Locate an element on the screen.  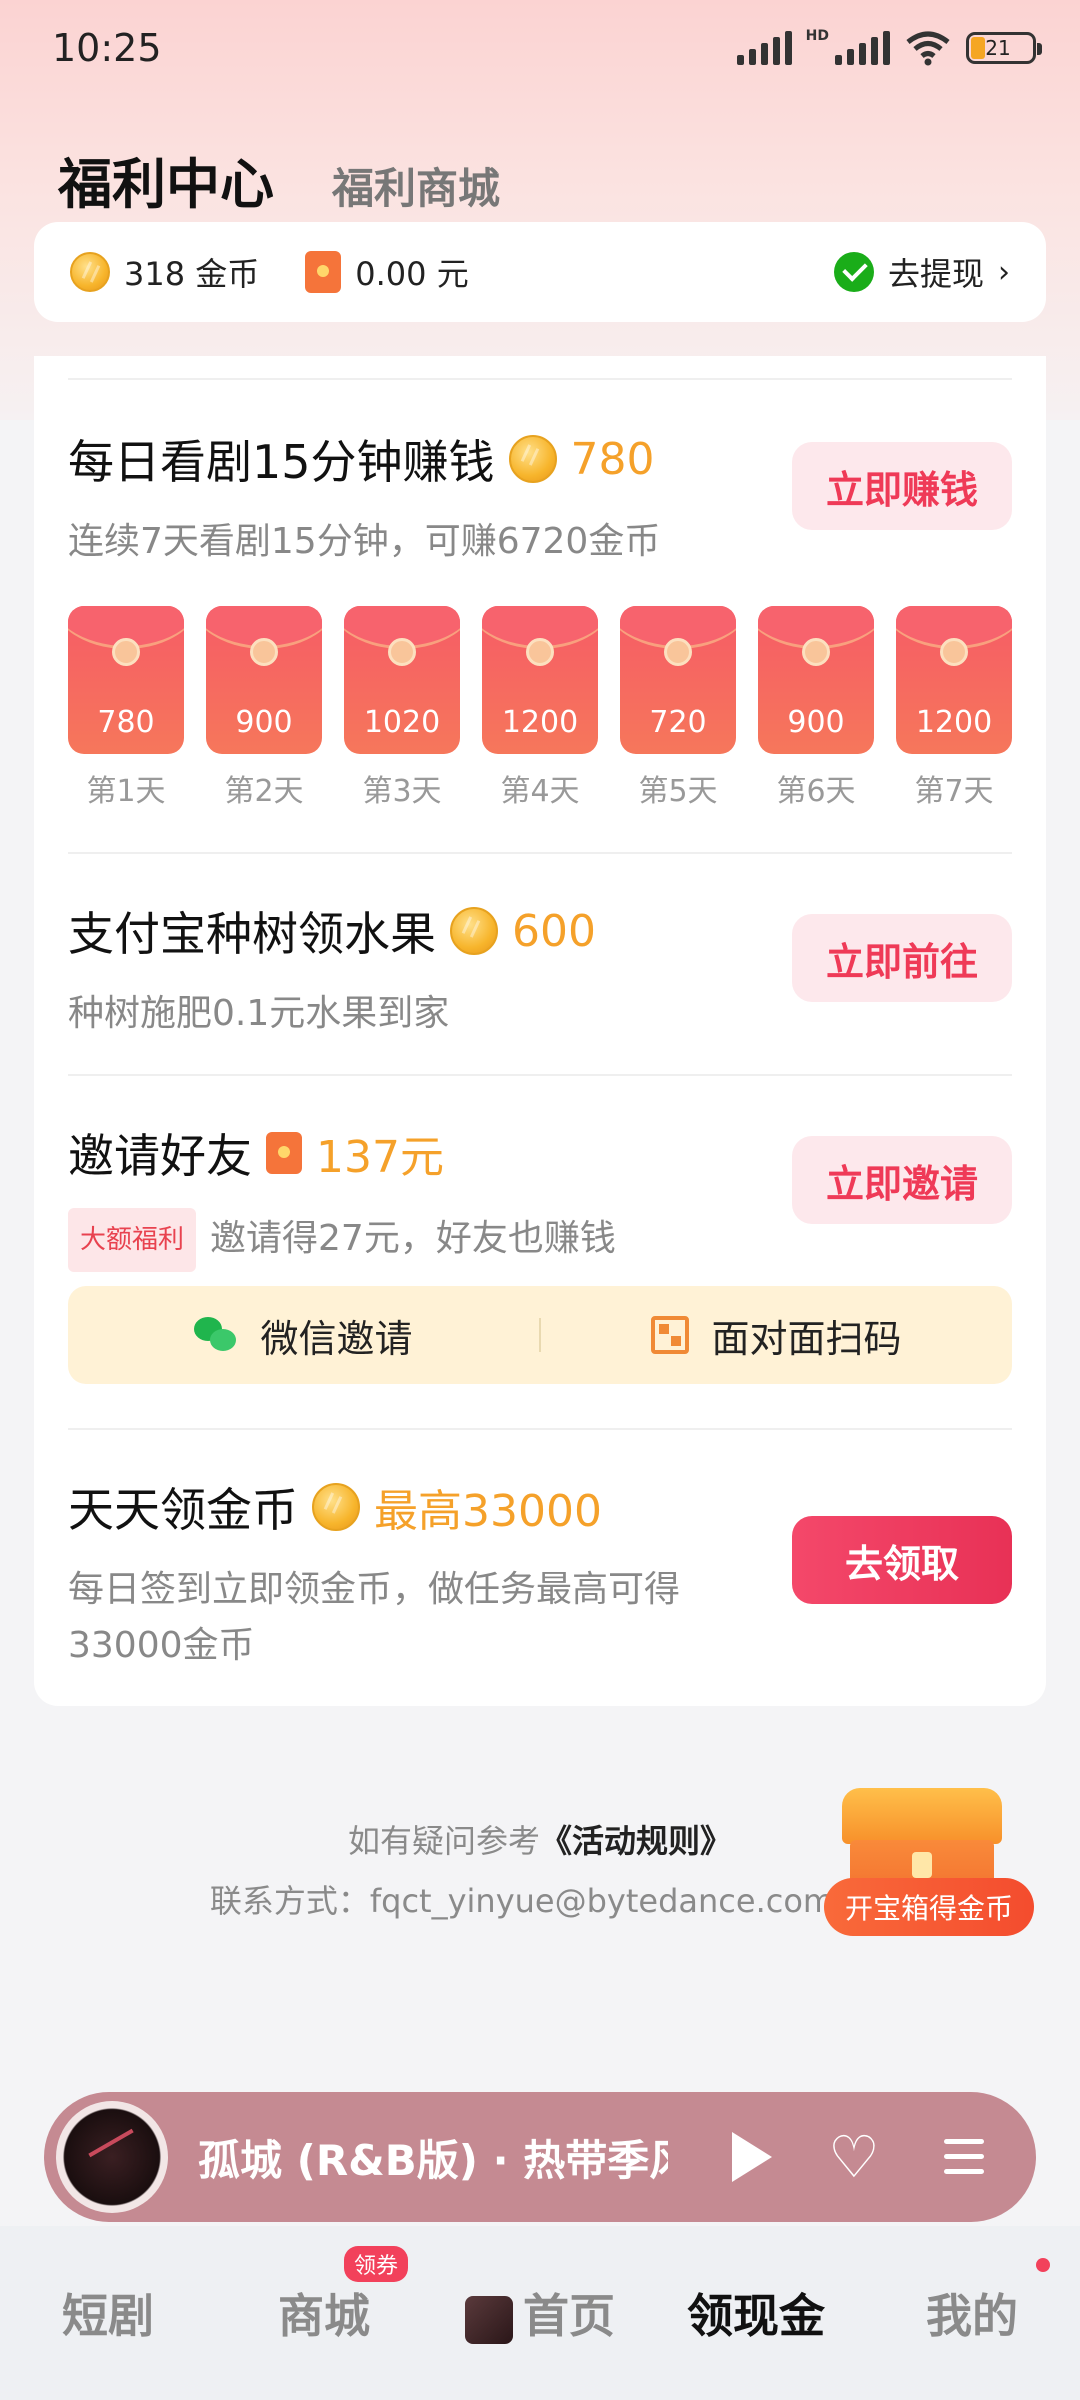
open-chest-button: 开宝箱得金币 is located at coordinates (929, 1907).